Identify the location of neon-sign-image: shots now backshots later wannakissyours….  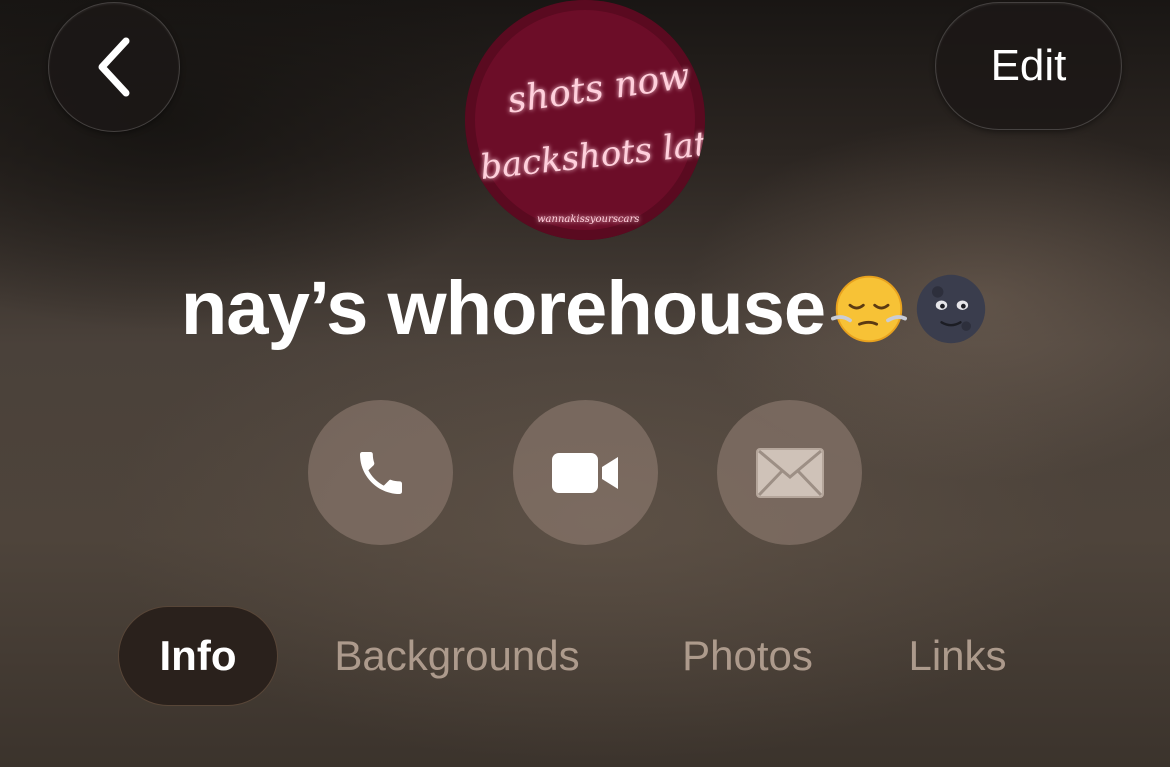
(585, 120).